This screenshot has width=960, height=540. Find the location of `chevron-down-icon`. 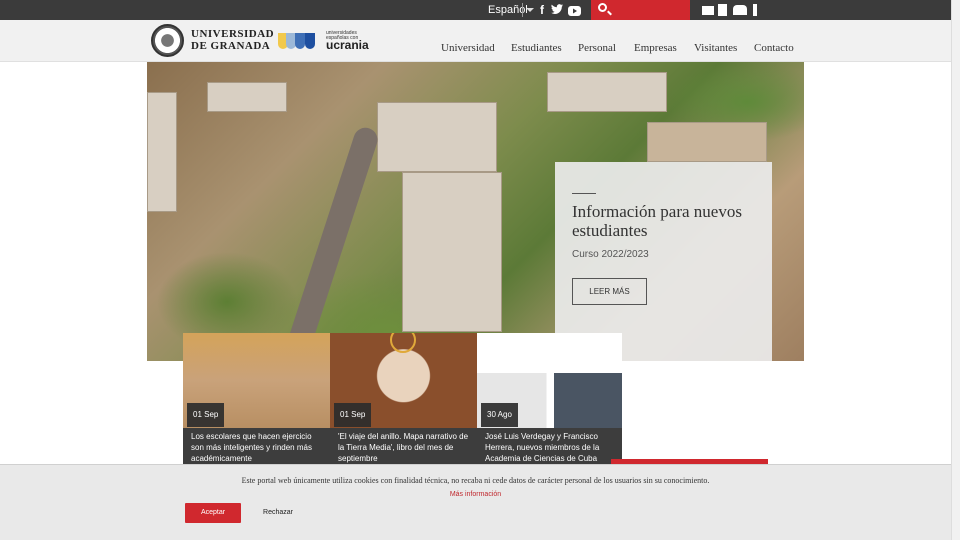

chevron-down-icon is located at coordinates (530, 10).